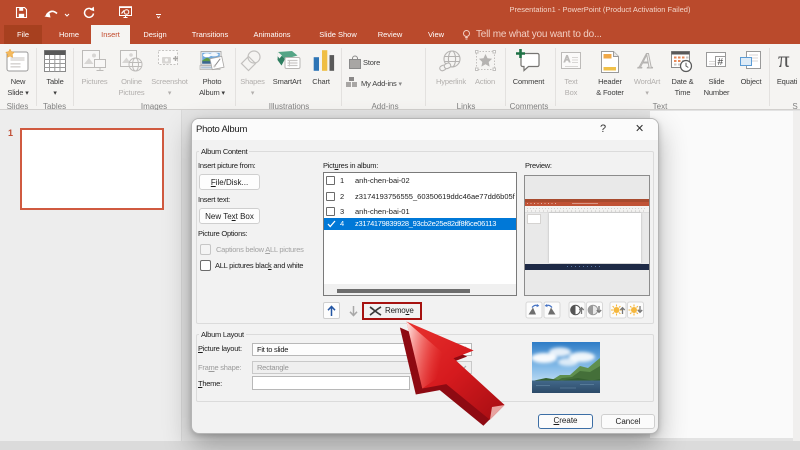  I want to click on svg-text: π, so click(784, 59).